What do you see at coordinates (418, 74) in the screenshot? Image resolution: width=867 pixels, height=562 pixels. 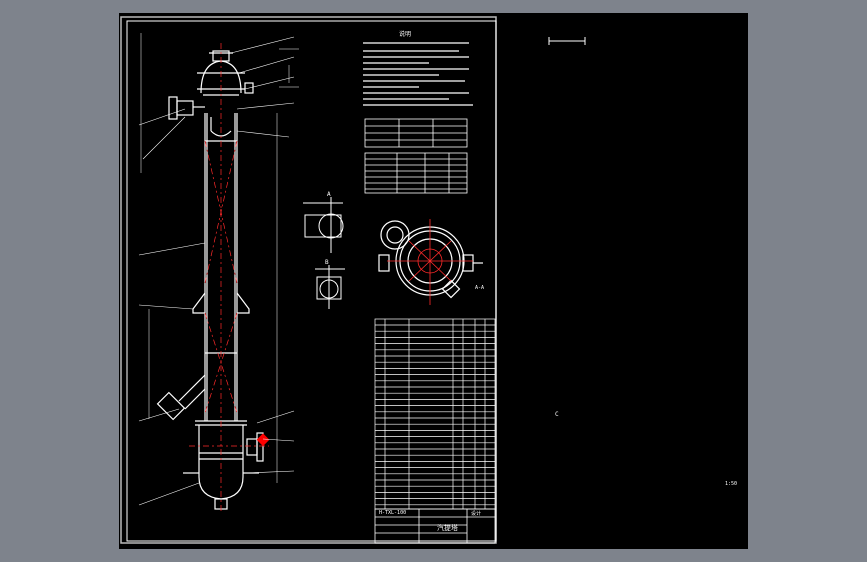 I see `technical-notes` at bounding box center [418, 74].